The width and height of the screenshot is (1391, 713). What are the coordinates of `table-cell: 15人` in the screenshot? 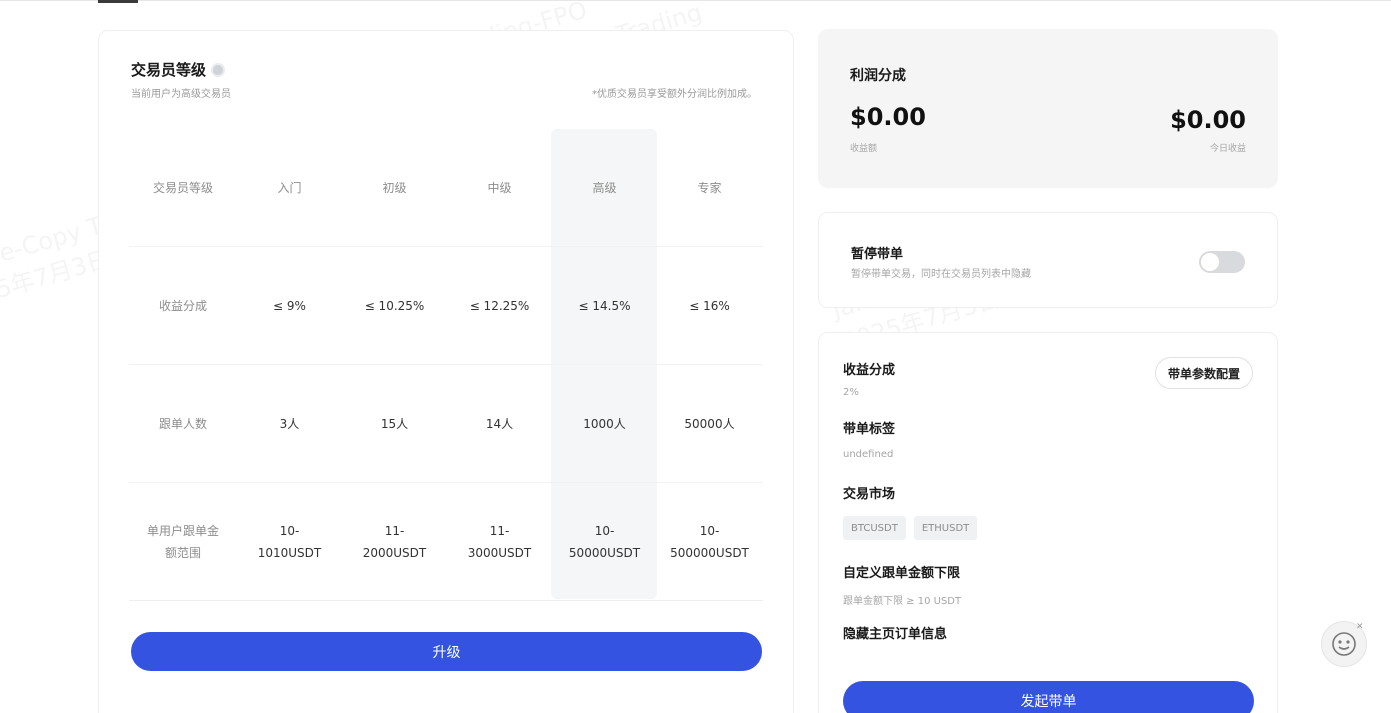 It's located at (394, 423).